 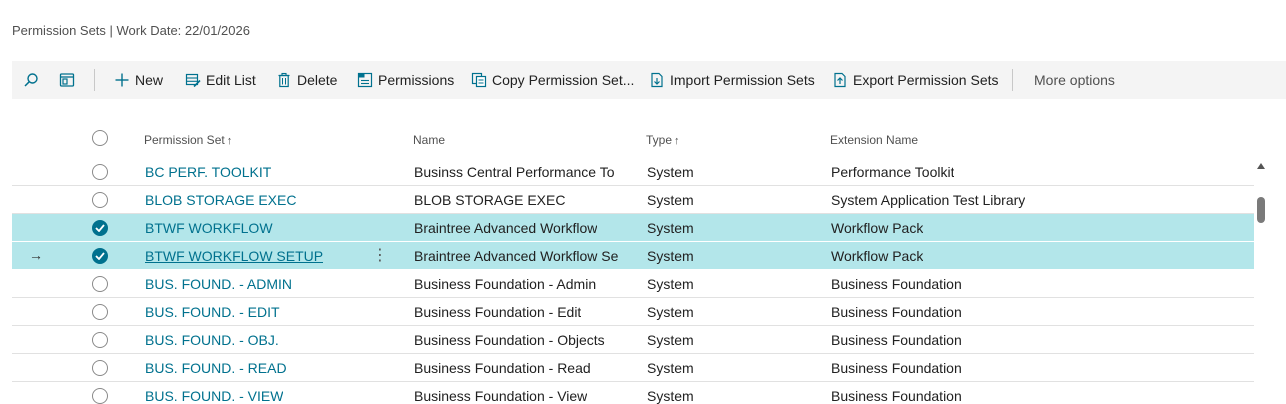 What do you see at coordinates (218, 284) in the screenshot?
I see `permission-set-cell: BUS. FOUND. - ADMIN` at bounding box center [218, 284].